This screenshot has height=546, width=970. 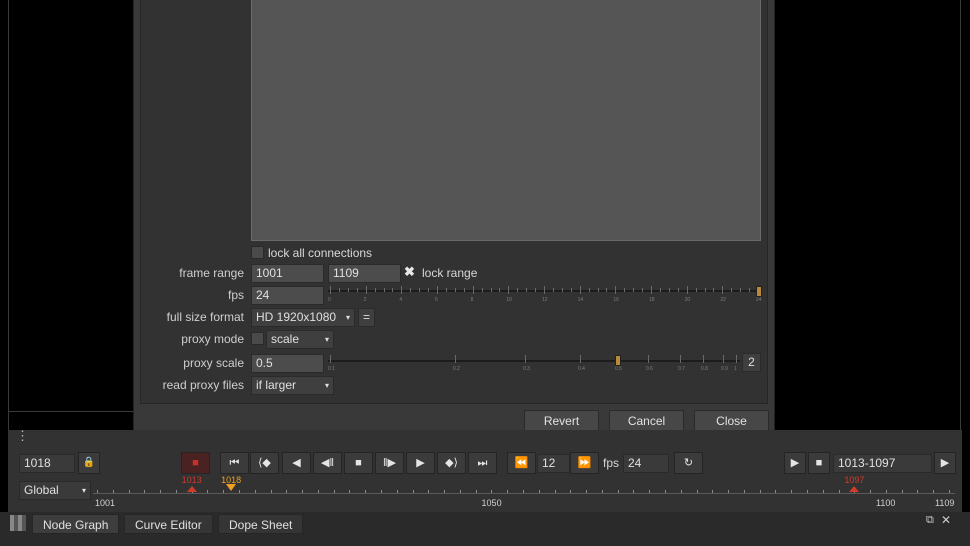 I want to click on range-menu-button: ▶, so click(x=945, y=463).